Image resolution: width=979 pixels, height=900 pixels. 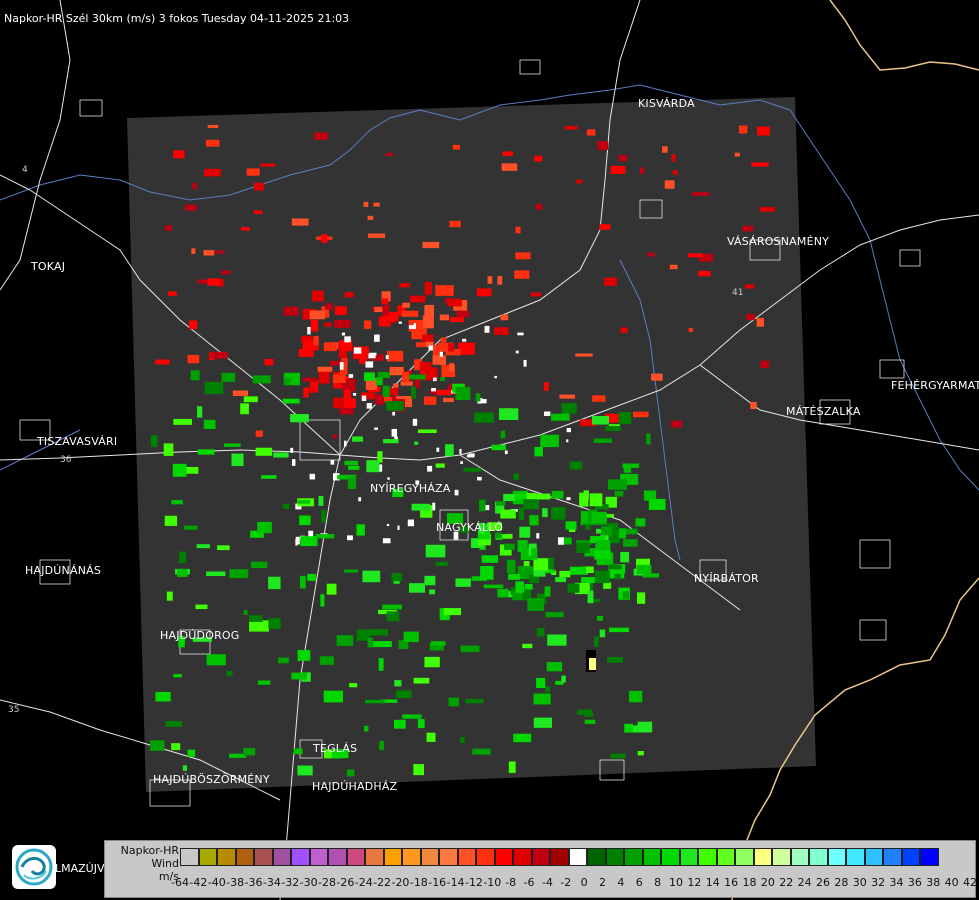 What do you see at coordinates (63, 570) in the screenshot?
I see `city-label: HAJDÚNÁNÁS` at bounding box center [63, 570].